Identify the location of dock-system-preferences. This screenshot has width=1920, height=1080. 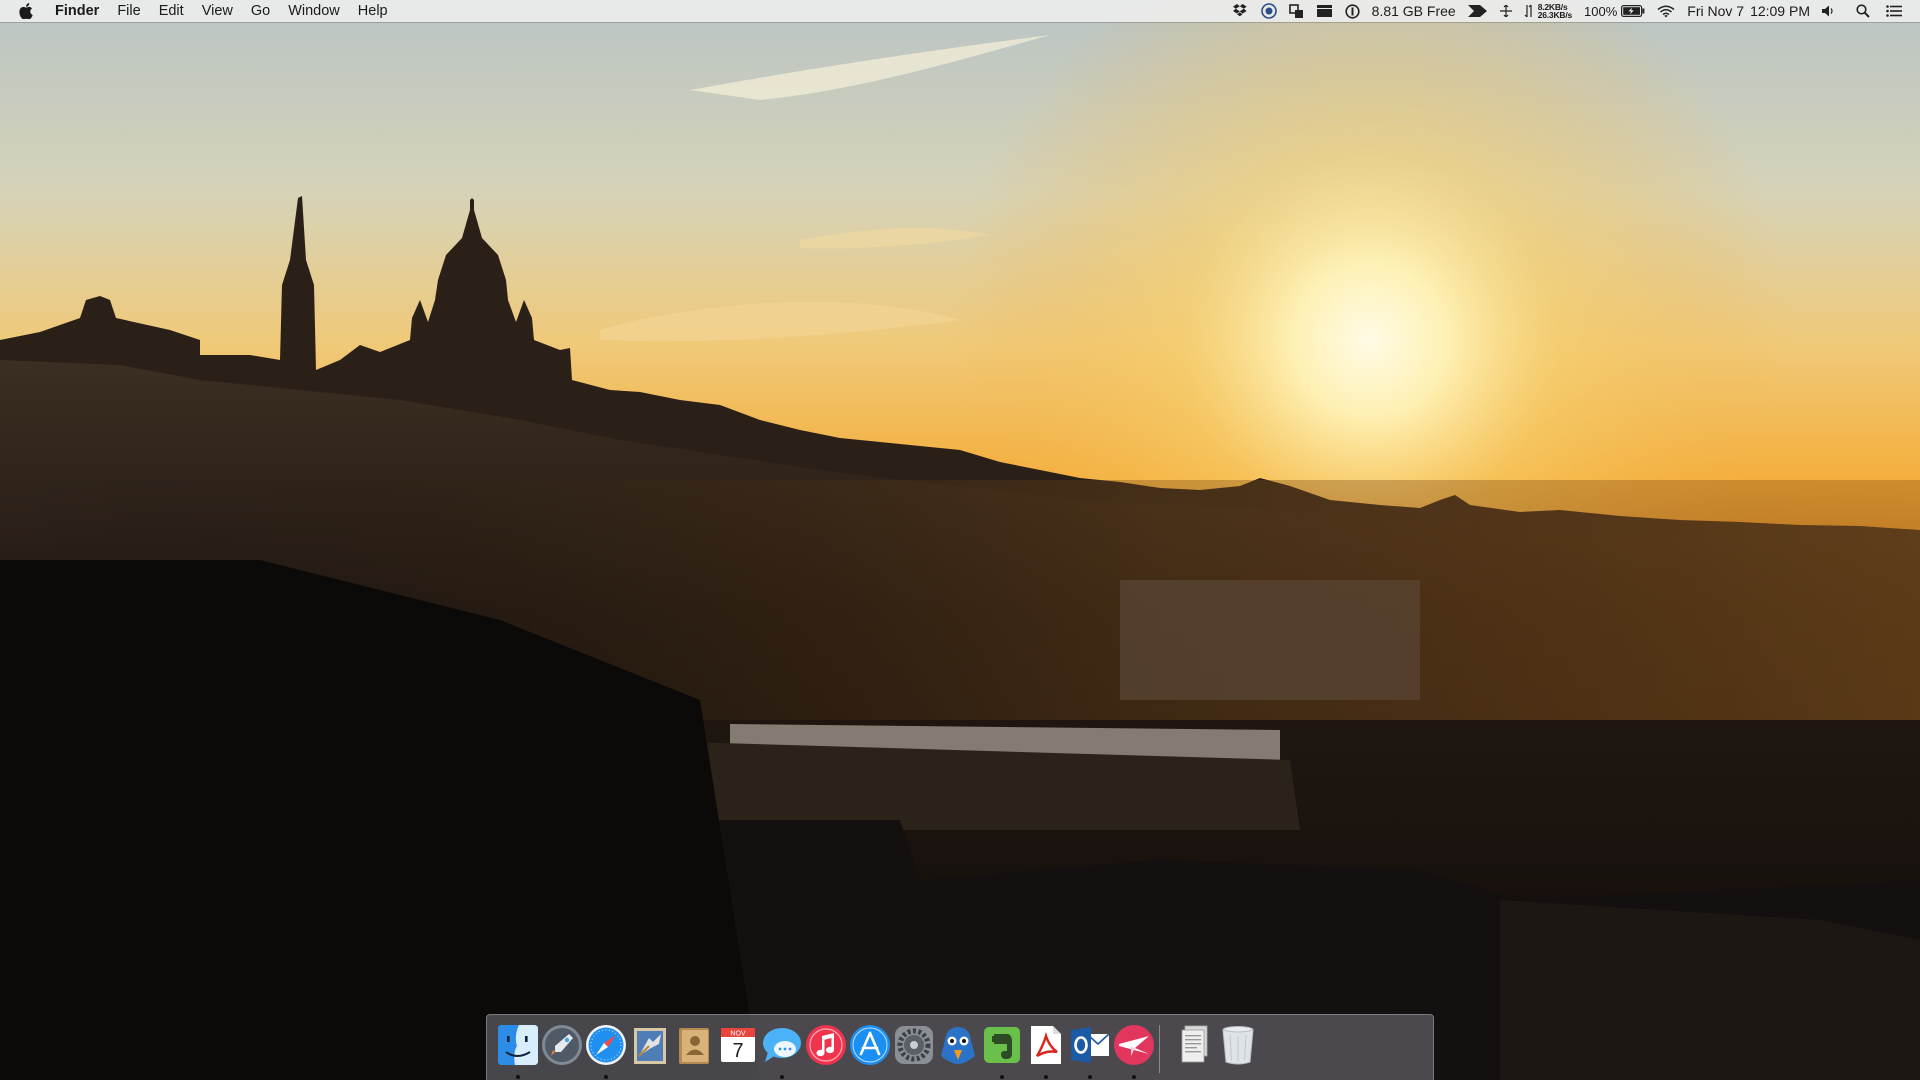
(914, 1045).